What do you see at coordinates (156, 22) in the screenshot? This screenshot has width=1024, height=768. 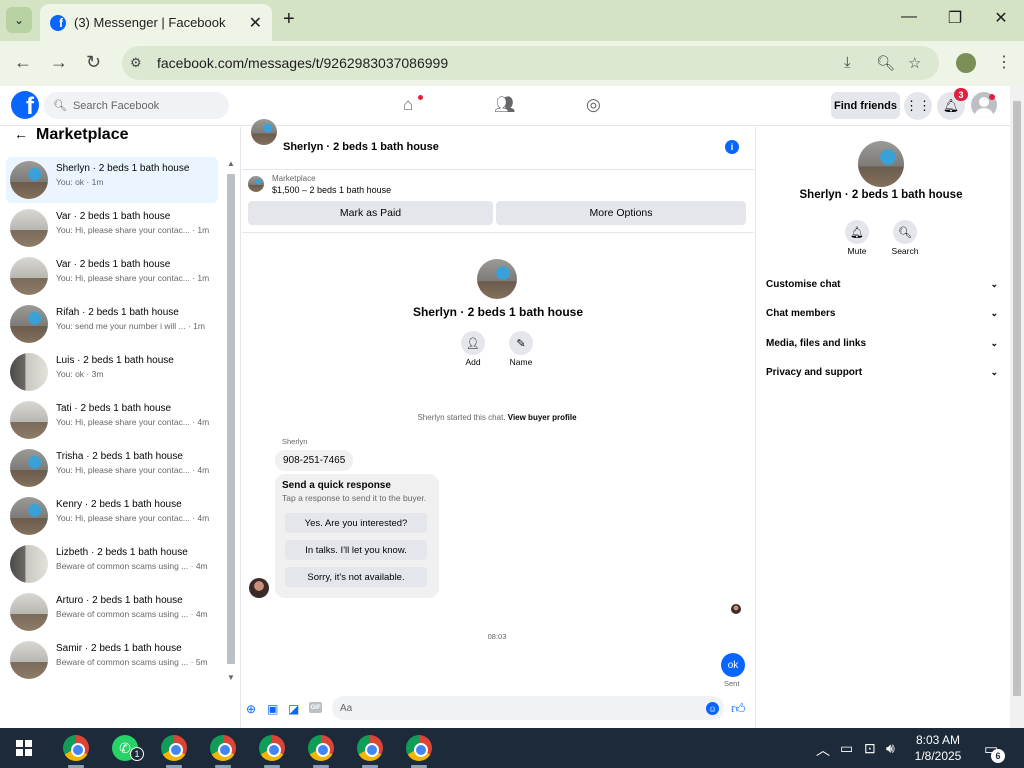 I see `browser-tab-messenger: f (3) Messenger | Facebook ✕` at bounding box center [156, 22].